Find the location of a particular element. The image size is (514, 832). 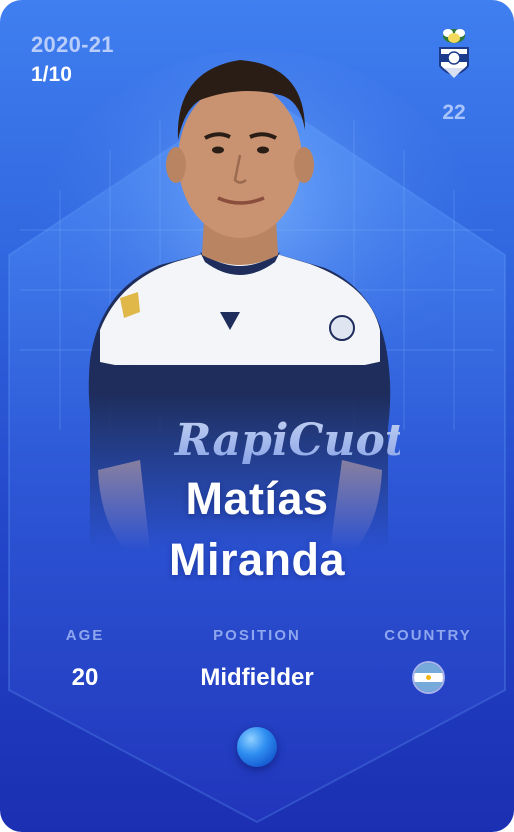

country-label: COUNTRY is located at coordinates (428, 635).